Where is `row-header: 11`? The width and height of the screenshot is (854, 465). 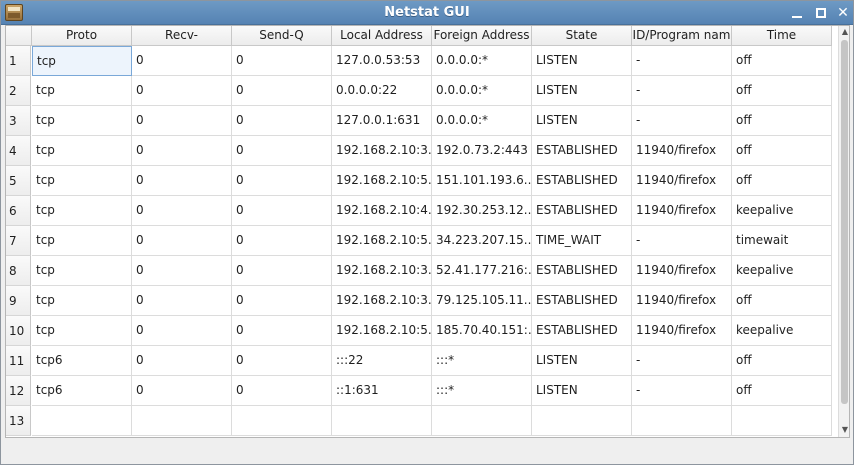
row-header: 11 is located at coordinates (18, 361).